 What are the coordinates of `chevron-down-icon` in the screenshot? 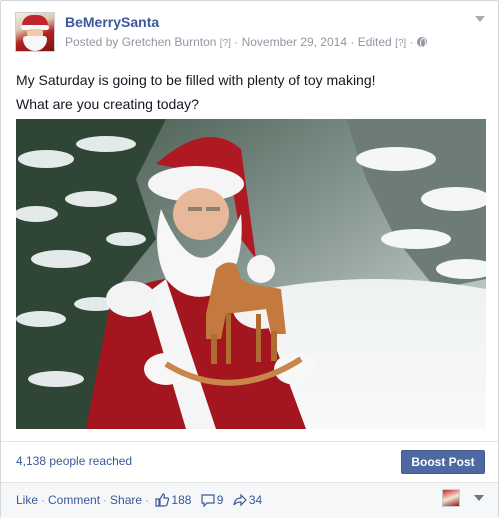 It's located at (479, 498).